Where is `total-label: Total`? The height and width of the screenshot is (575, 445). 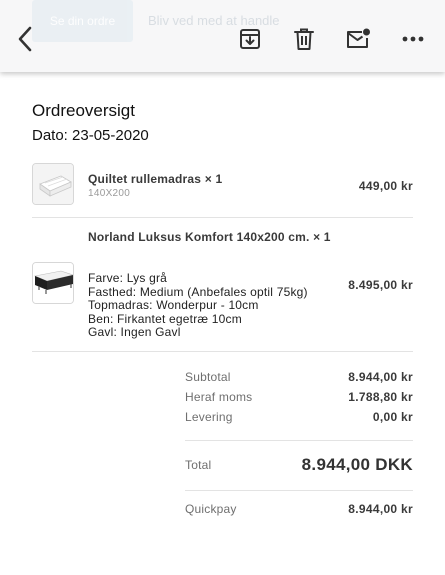 total-label: Total is located at coordinates (198, 465).